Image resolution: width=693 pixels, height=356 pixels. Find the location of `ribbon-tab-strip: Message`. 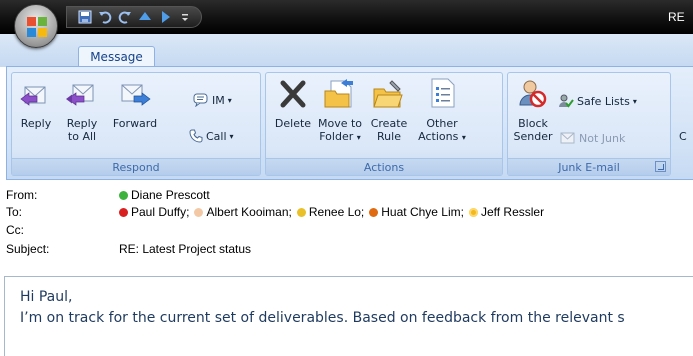

ribbon-tab-strip: Message is located at coordinates (346, 51).